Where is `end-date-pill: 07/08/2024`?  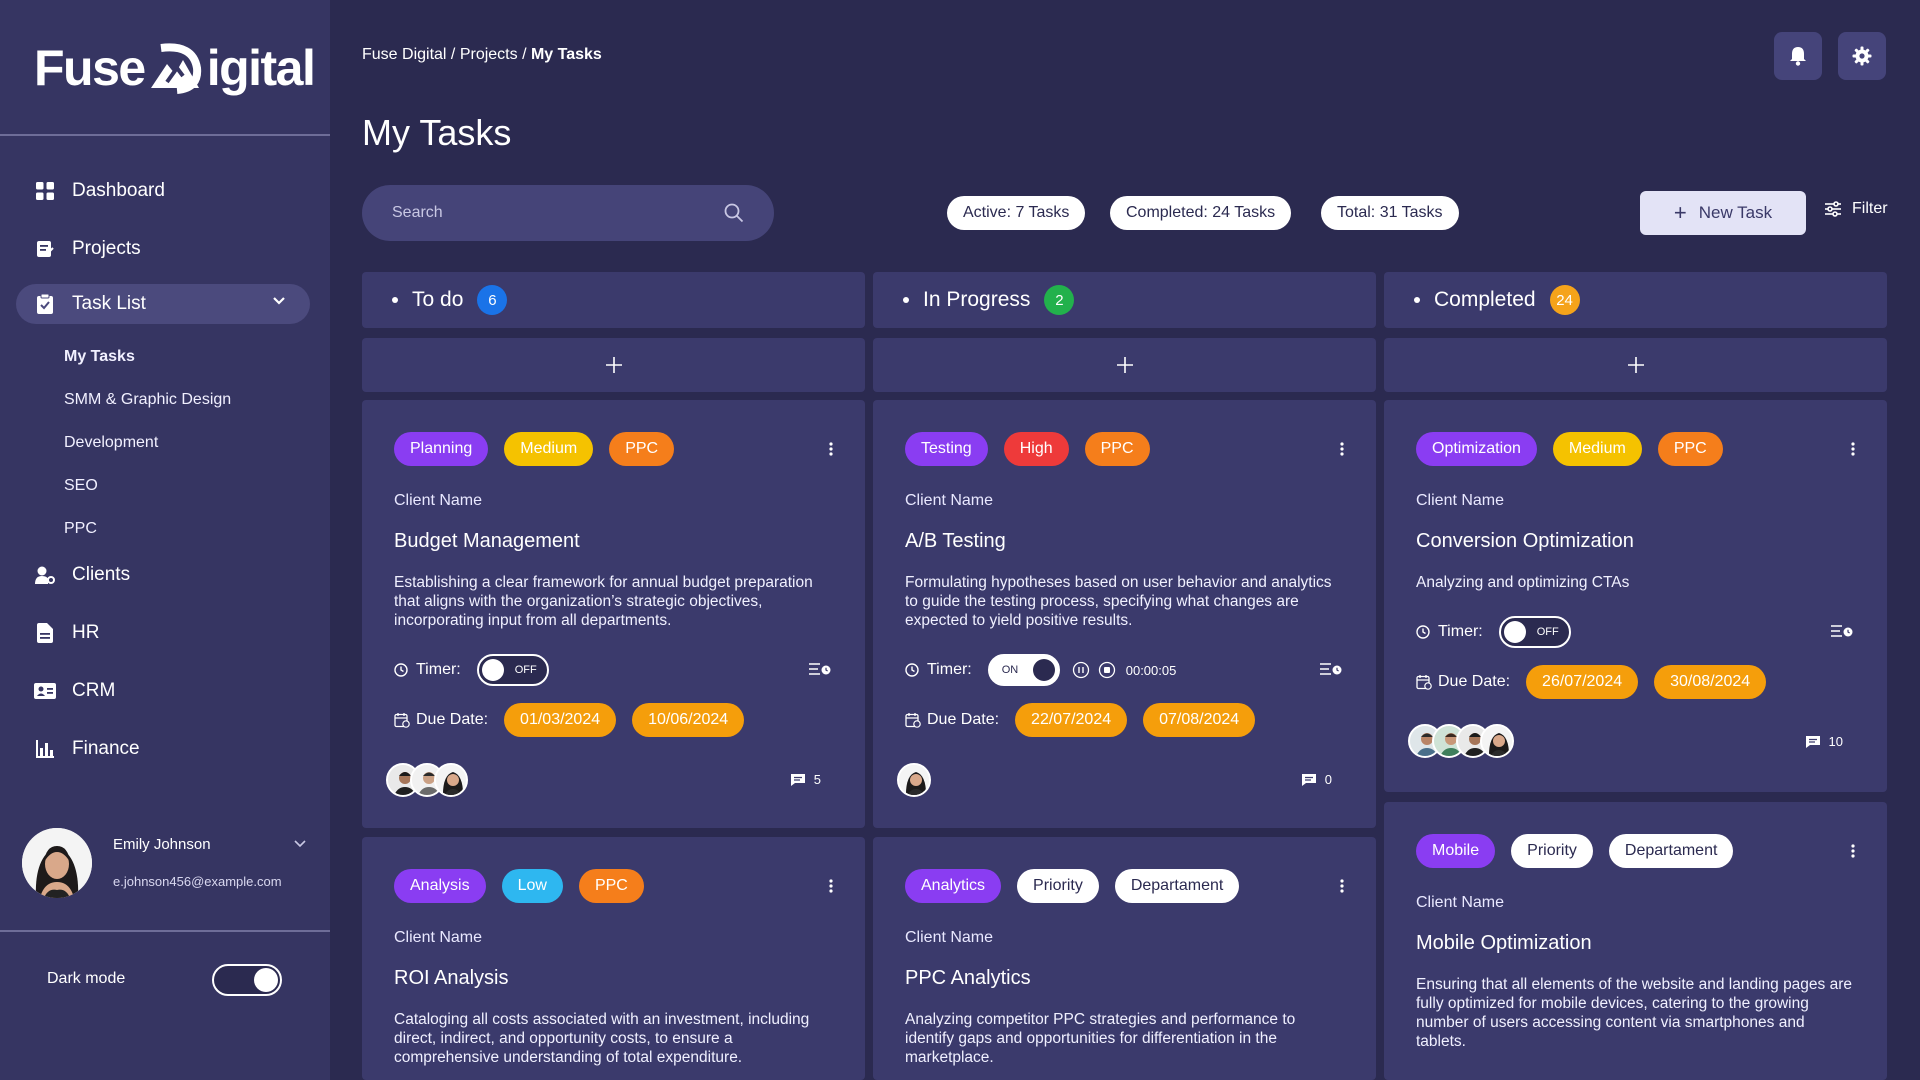
end-date-pill: 07/08/2024 is located at coordinates (1199, 720).